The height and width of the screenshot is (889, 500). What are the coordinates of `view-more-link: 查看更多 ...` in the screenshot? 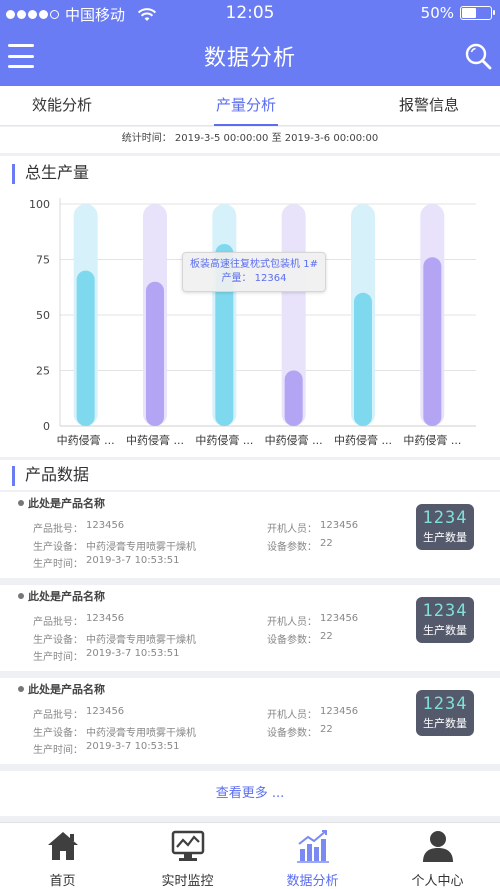 It's located at (250, 793).